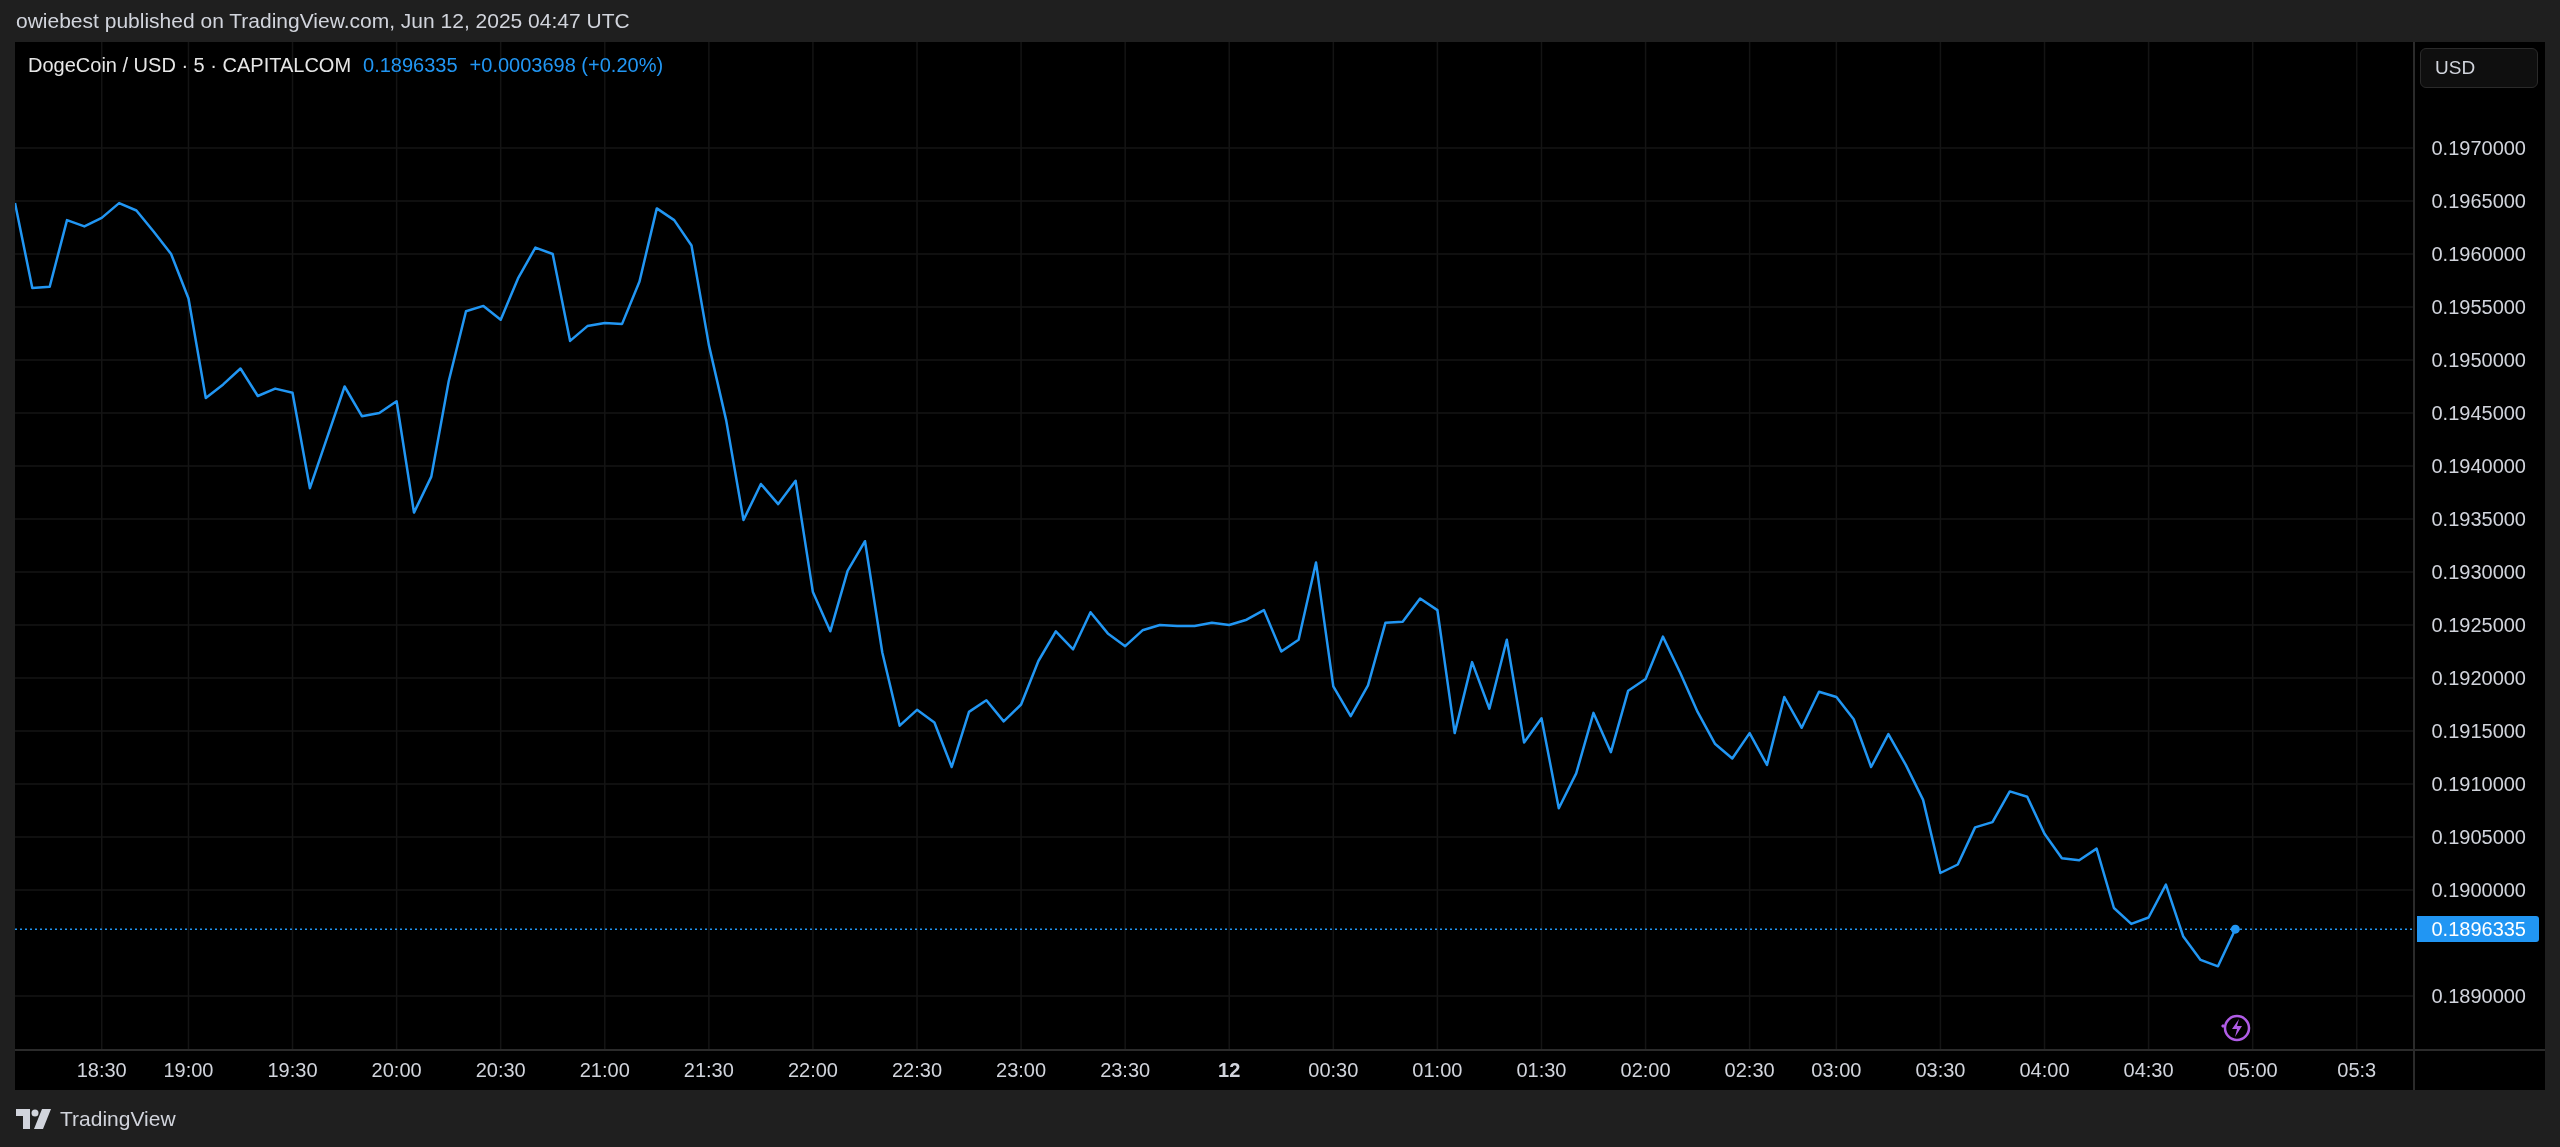 Image resolution: width=2560 pixels, height=1147 pixels. I want to click on price-axis-label: 0.1925000, so click(2478, 624).